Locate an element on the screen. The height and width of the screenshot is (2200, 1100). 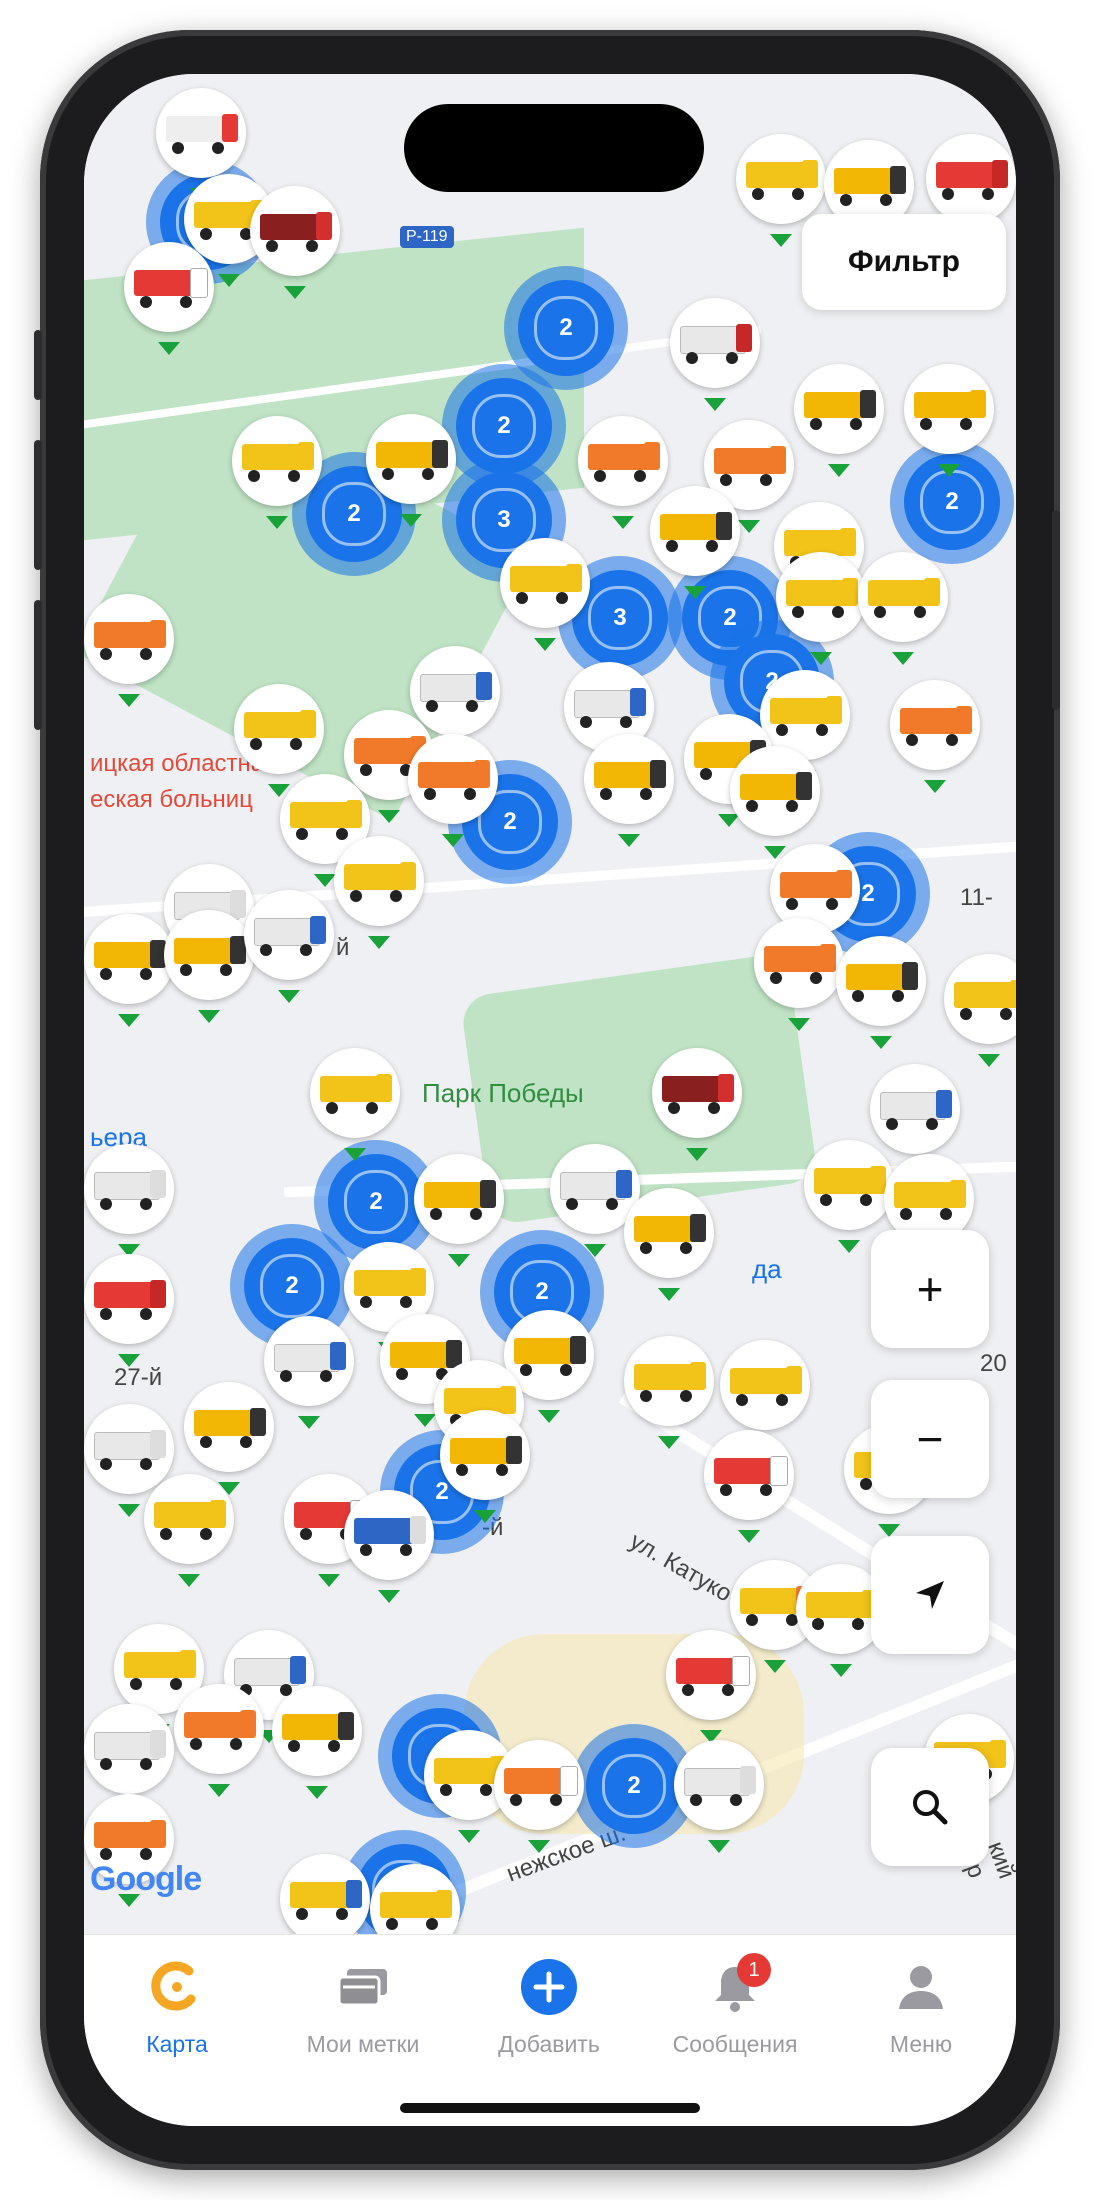
concrete-pump-icon is located at coordinates (796, 959).